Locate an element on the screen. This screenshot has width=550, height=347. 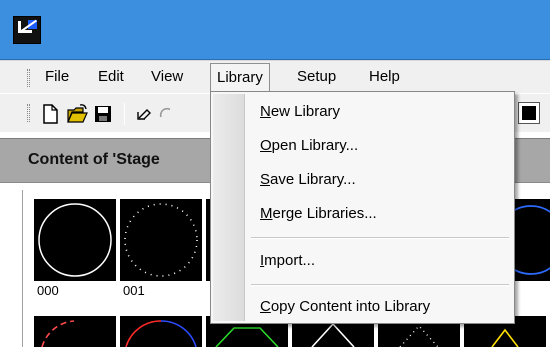
undo-icon is located at coordinates (144, 114).